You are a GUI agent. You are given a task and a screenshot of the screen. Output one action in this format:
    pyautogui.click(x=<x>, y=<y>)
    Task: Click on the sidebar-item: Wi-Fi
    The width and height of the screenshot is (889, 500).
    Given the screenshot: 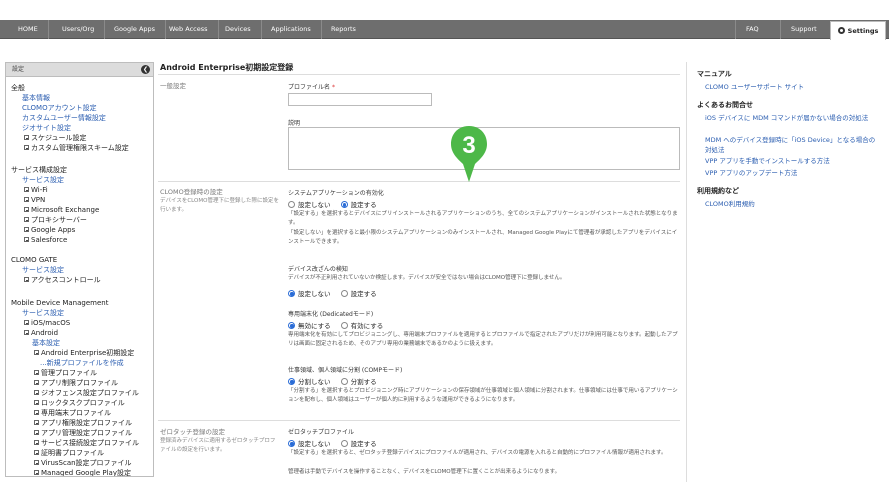 What is the action you would take?
    pyautogui.click(x=36, y=190)
    